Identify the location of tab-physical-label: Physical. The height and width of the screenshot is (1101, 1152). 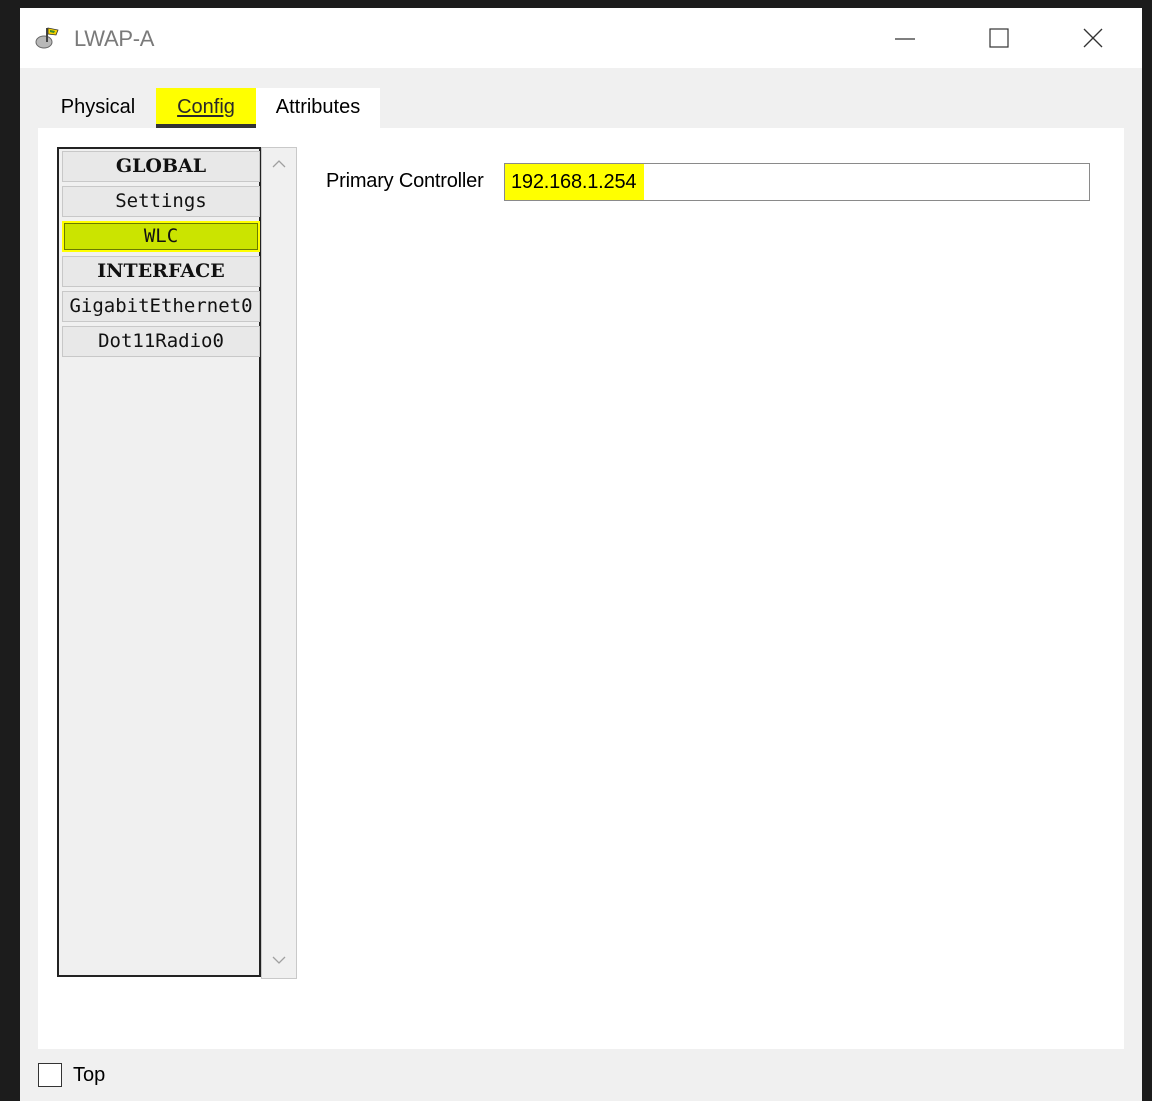
(98, 107).